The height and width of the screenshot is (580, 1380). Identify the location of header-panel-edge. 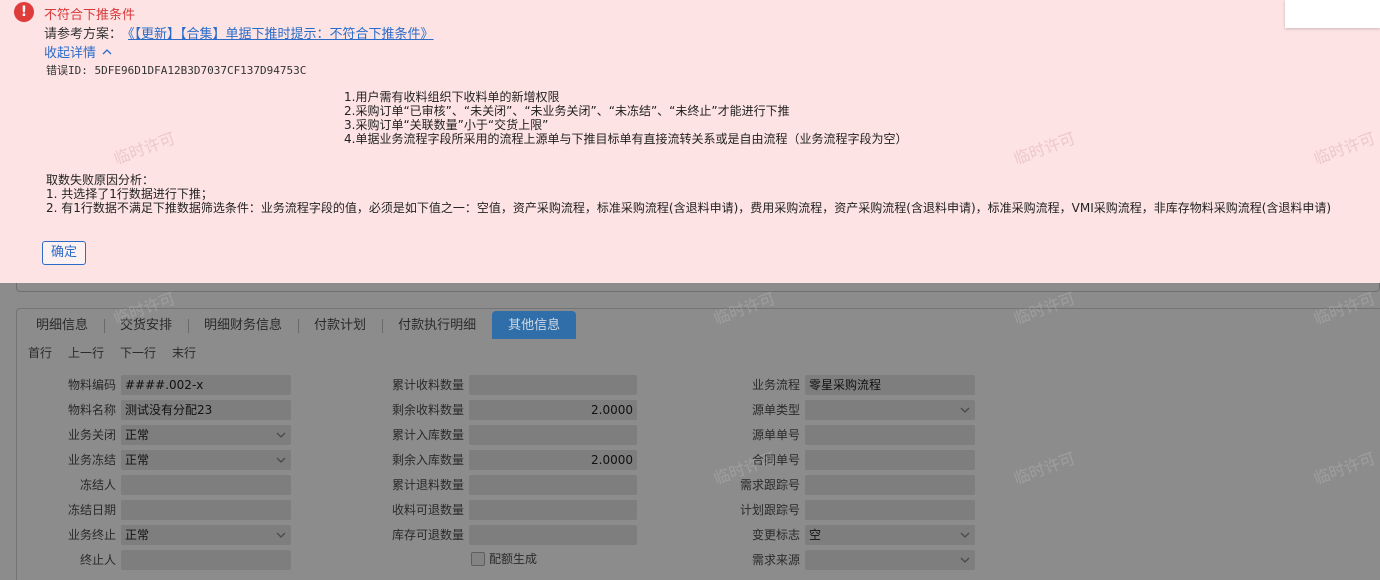
(698, 287).